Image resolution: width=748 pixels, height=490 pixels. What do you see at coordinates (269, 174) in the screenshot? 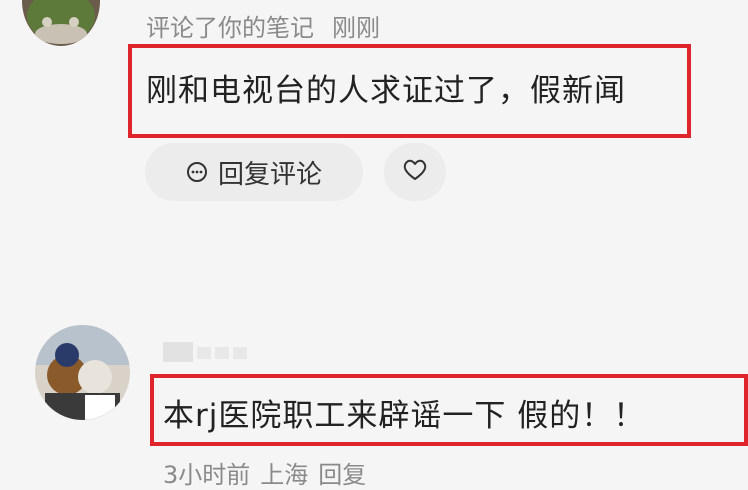
I see `reply-comment-label: 回复评论` at bounding box center [269, 174].